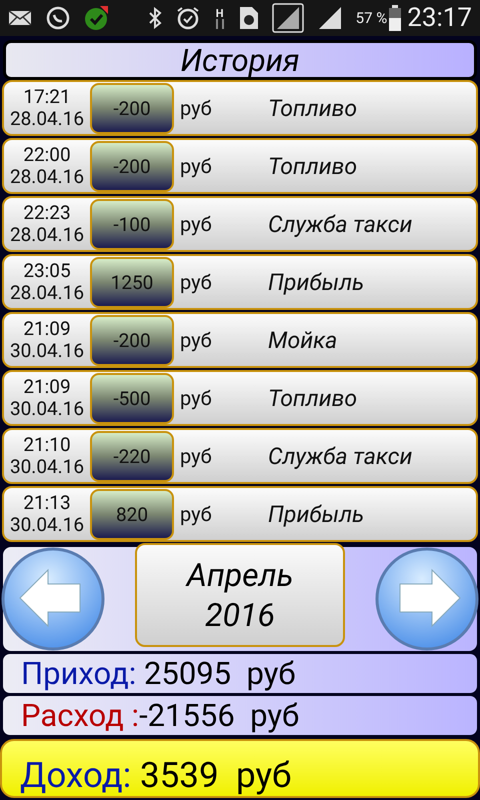  Describe the element at coordinates (439, 18) in the screenshot. I see `clock-time: 23:17` at that location.